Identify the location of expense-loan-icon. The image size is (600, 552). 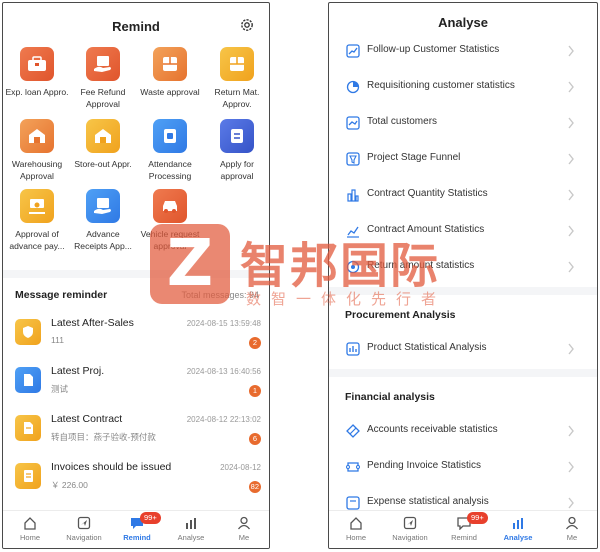
(37, 64).